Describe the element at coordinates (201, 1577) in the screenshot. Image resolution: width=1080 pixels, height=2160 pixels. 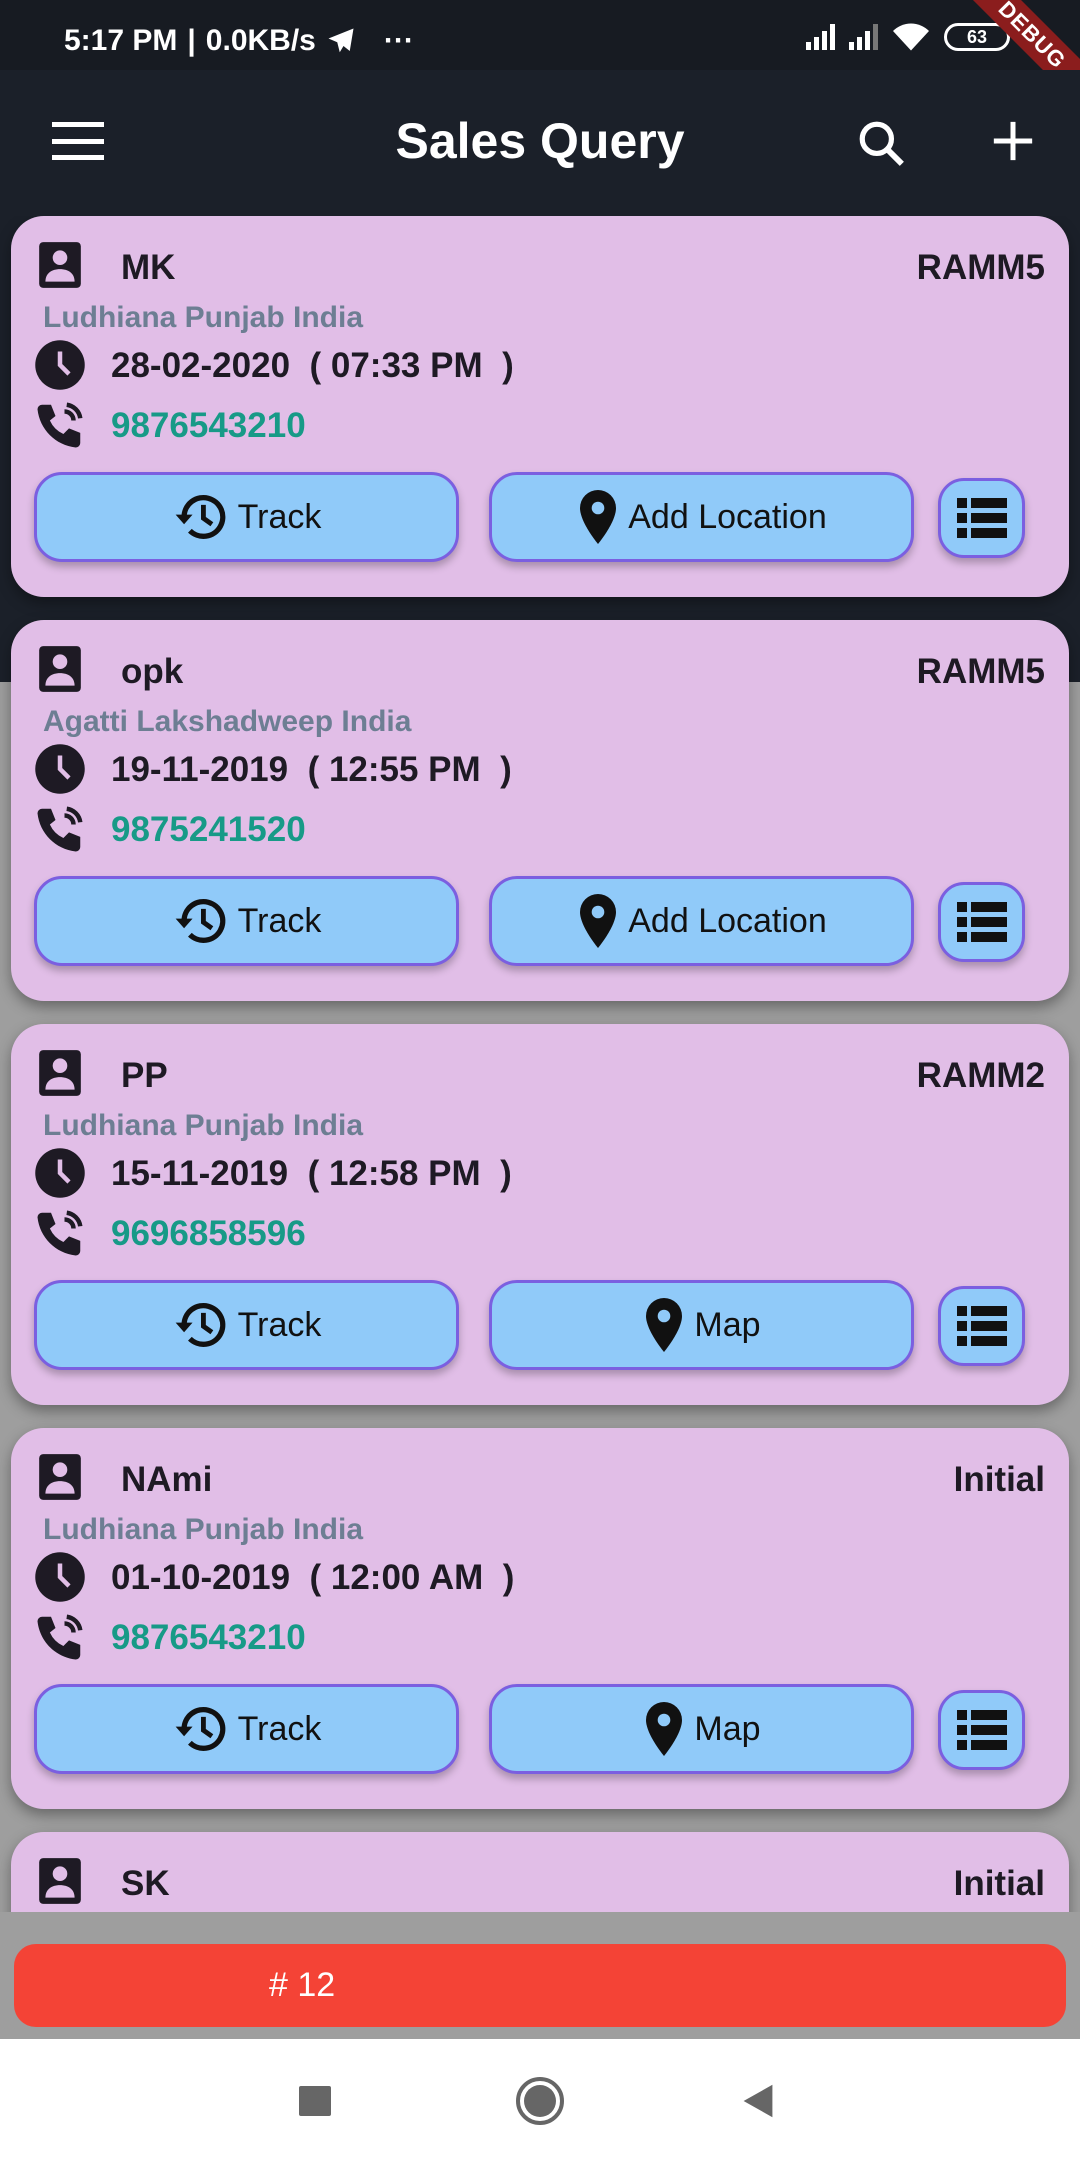
I see `query-date: 01-10-2019` at that location.